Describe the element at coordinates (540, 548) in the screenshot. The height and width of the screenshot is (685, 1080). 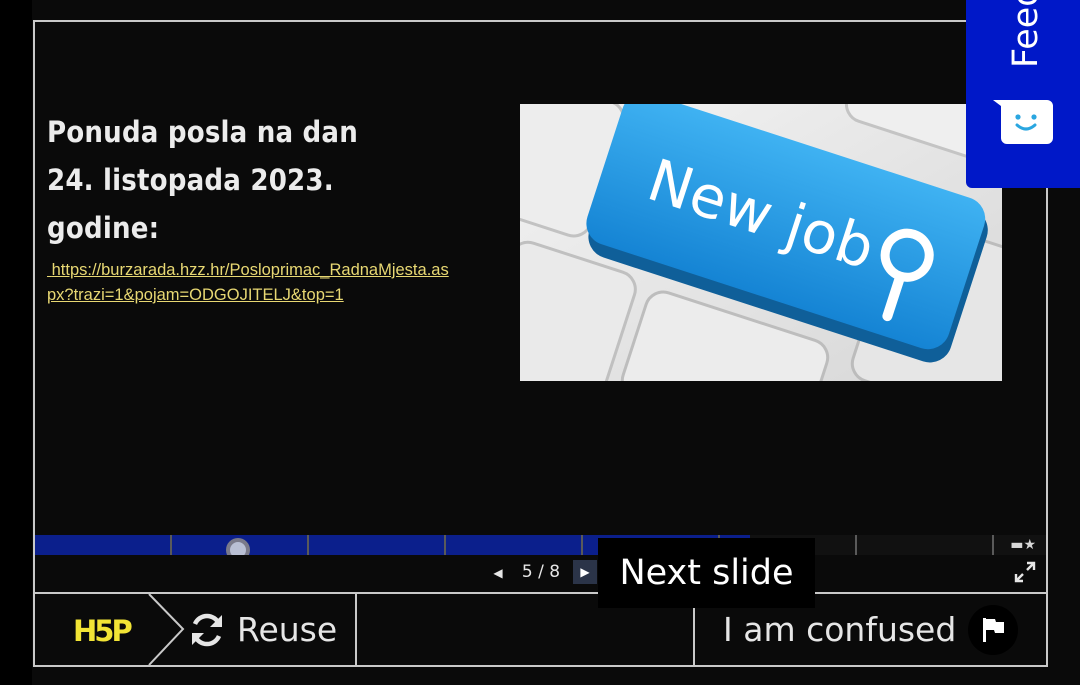
I see `slide-progress-bar: ▬★` at that location.